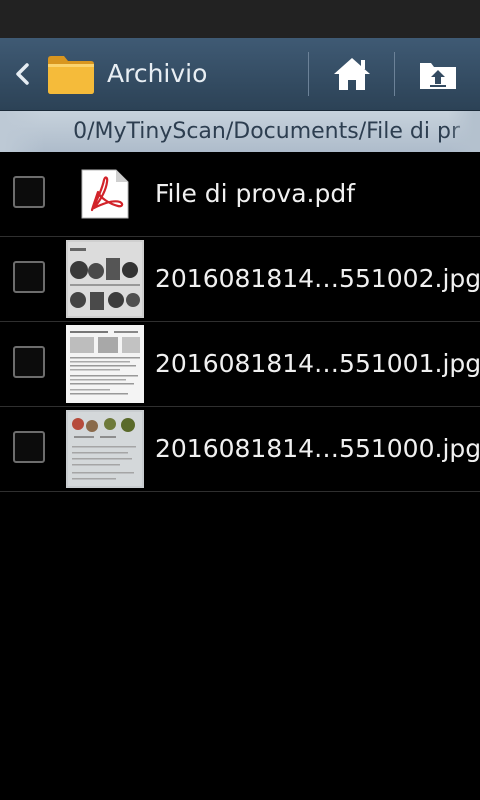  I want to click on folder-icon, so click(71, 75).